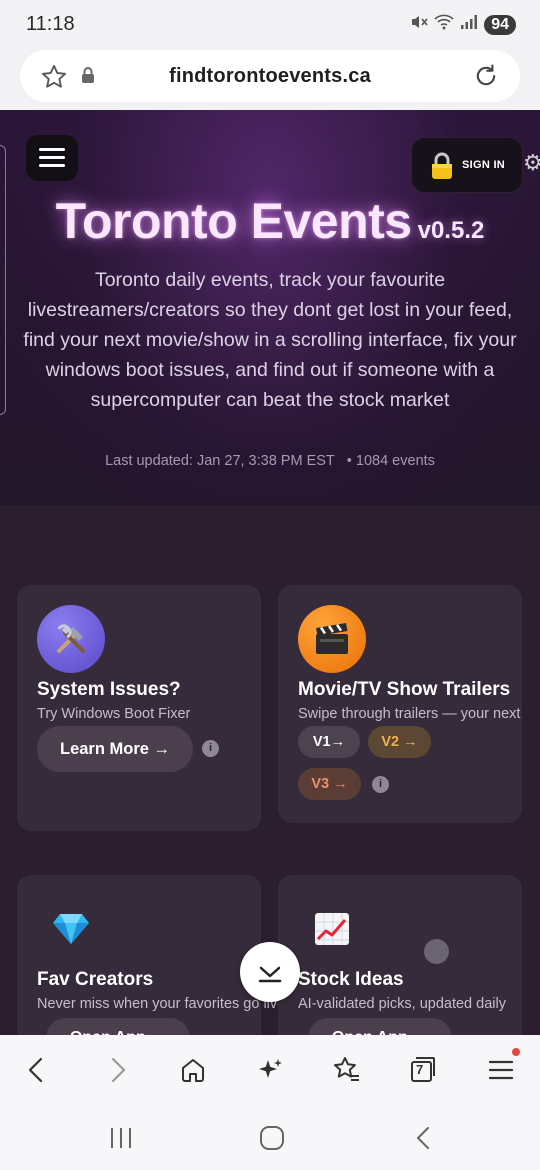 This screenshot has height=1170, width=540. Describe the element at coordinates (469, 24) in the screenshot. I see `signal-icon` at that location.